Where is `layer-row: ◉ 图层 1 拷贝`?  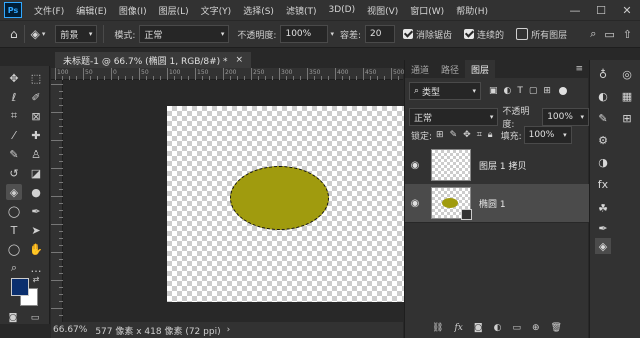 layer-row: ◉ 图层 1 拷贝 is located at coordinates (497, 165).